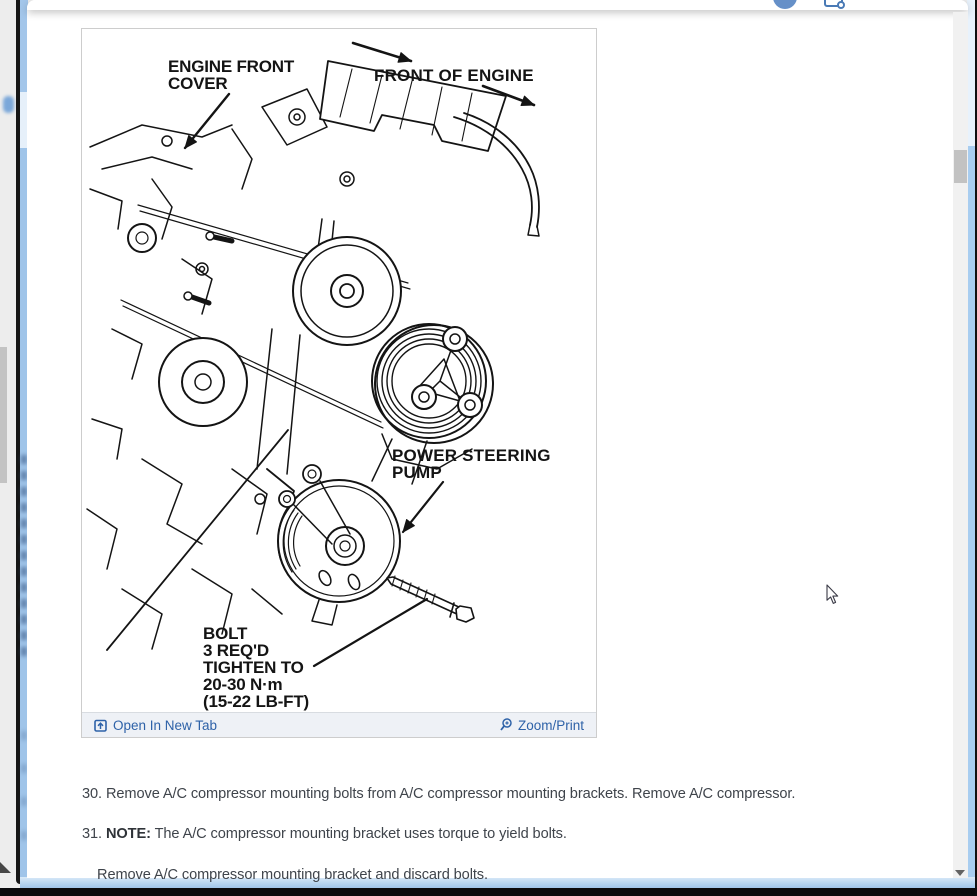 This screenshot has height=896, width=977. I want to click on scrollbar-thumb, so click(960, 166).